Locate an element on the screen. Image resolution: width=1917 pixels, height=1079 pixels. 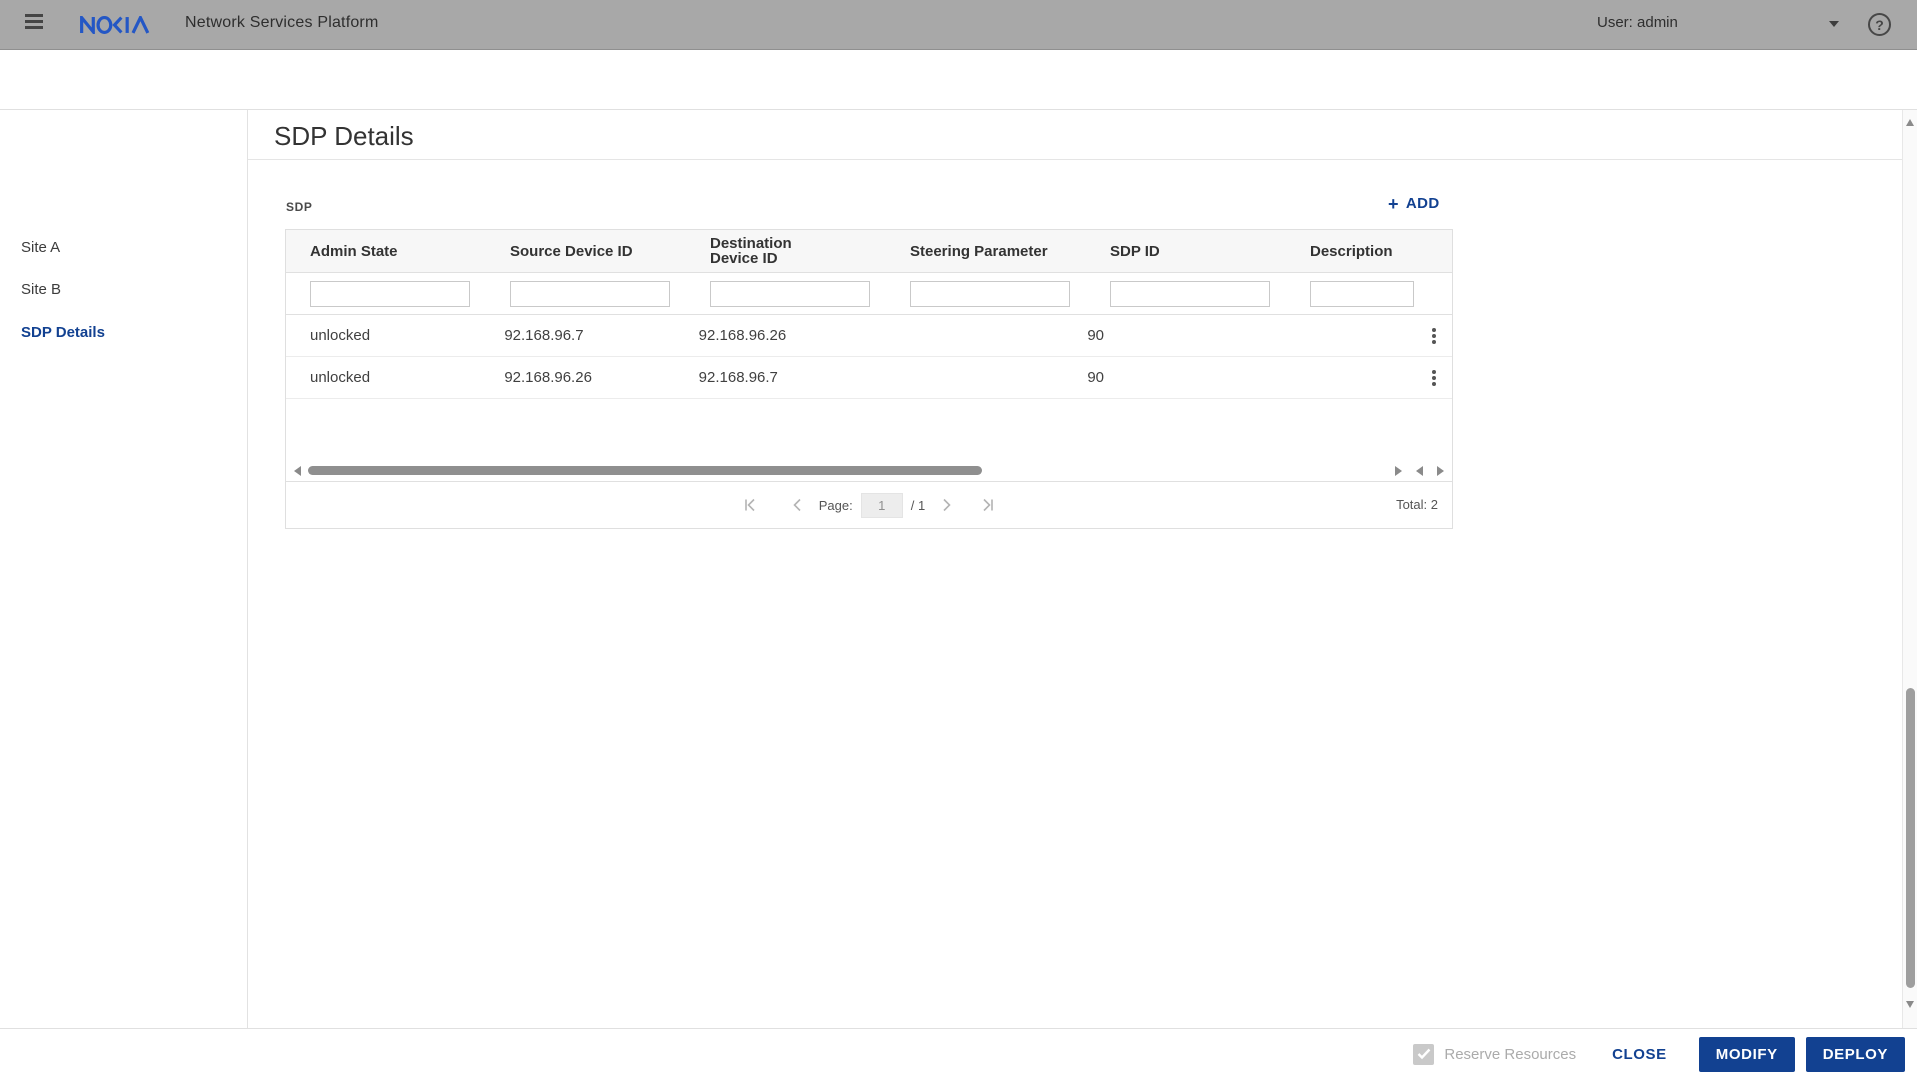
deploy-button: DEPLOY is located at coordinates (1855, 1054).